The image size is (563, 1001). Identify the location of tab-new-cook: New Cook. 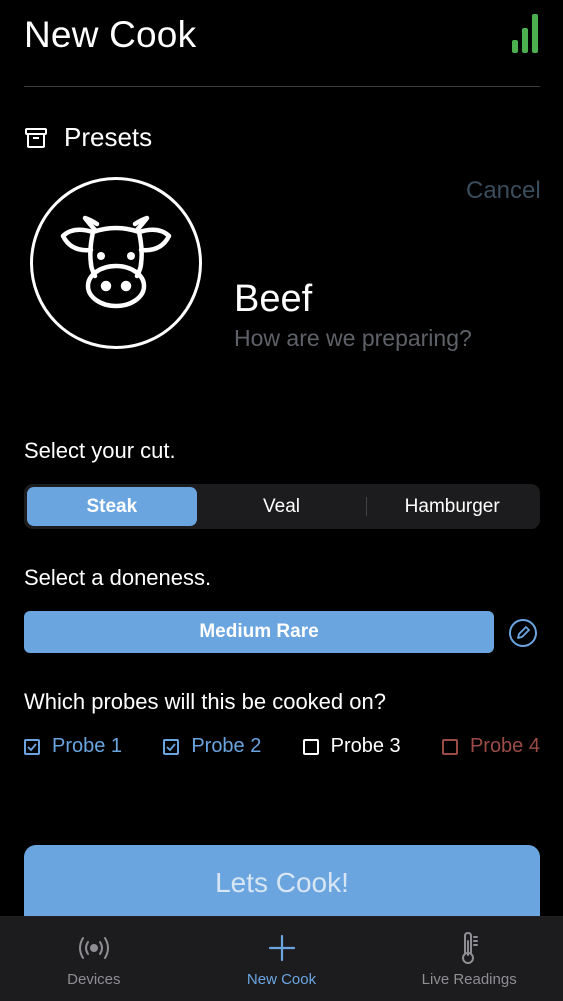
(282, 959).